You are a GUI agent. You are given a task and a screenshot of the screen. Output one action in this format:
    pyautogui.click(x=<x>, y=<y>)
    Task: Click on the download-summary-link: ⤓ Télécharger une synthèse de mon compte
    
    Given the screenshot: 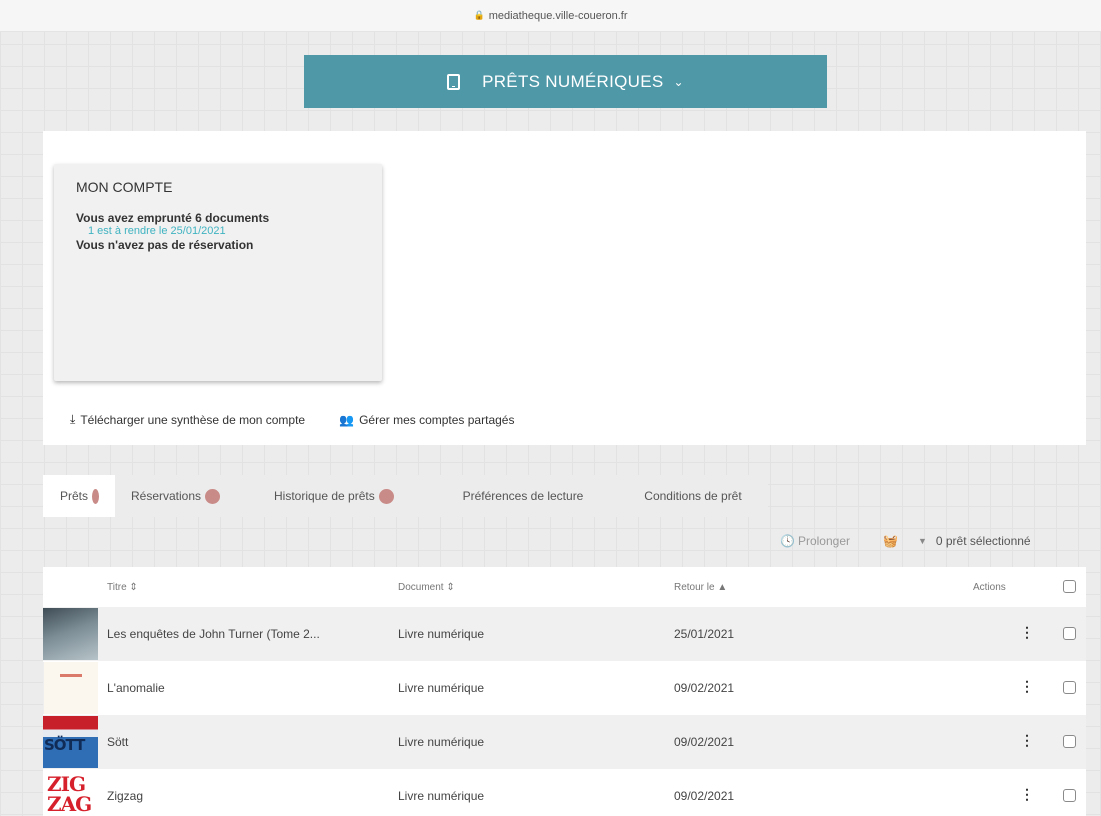 What is the action you would take?
    pyautogui.click(x=187, y=419)
    